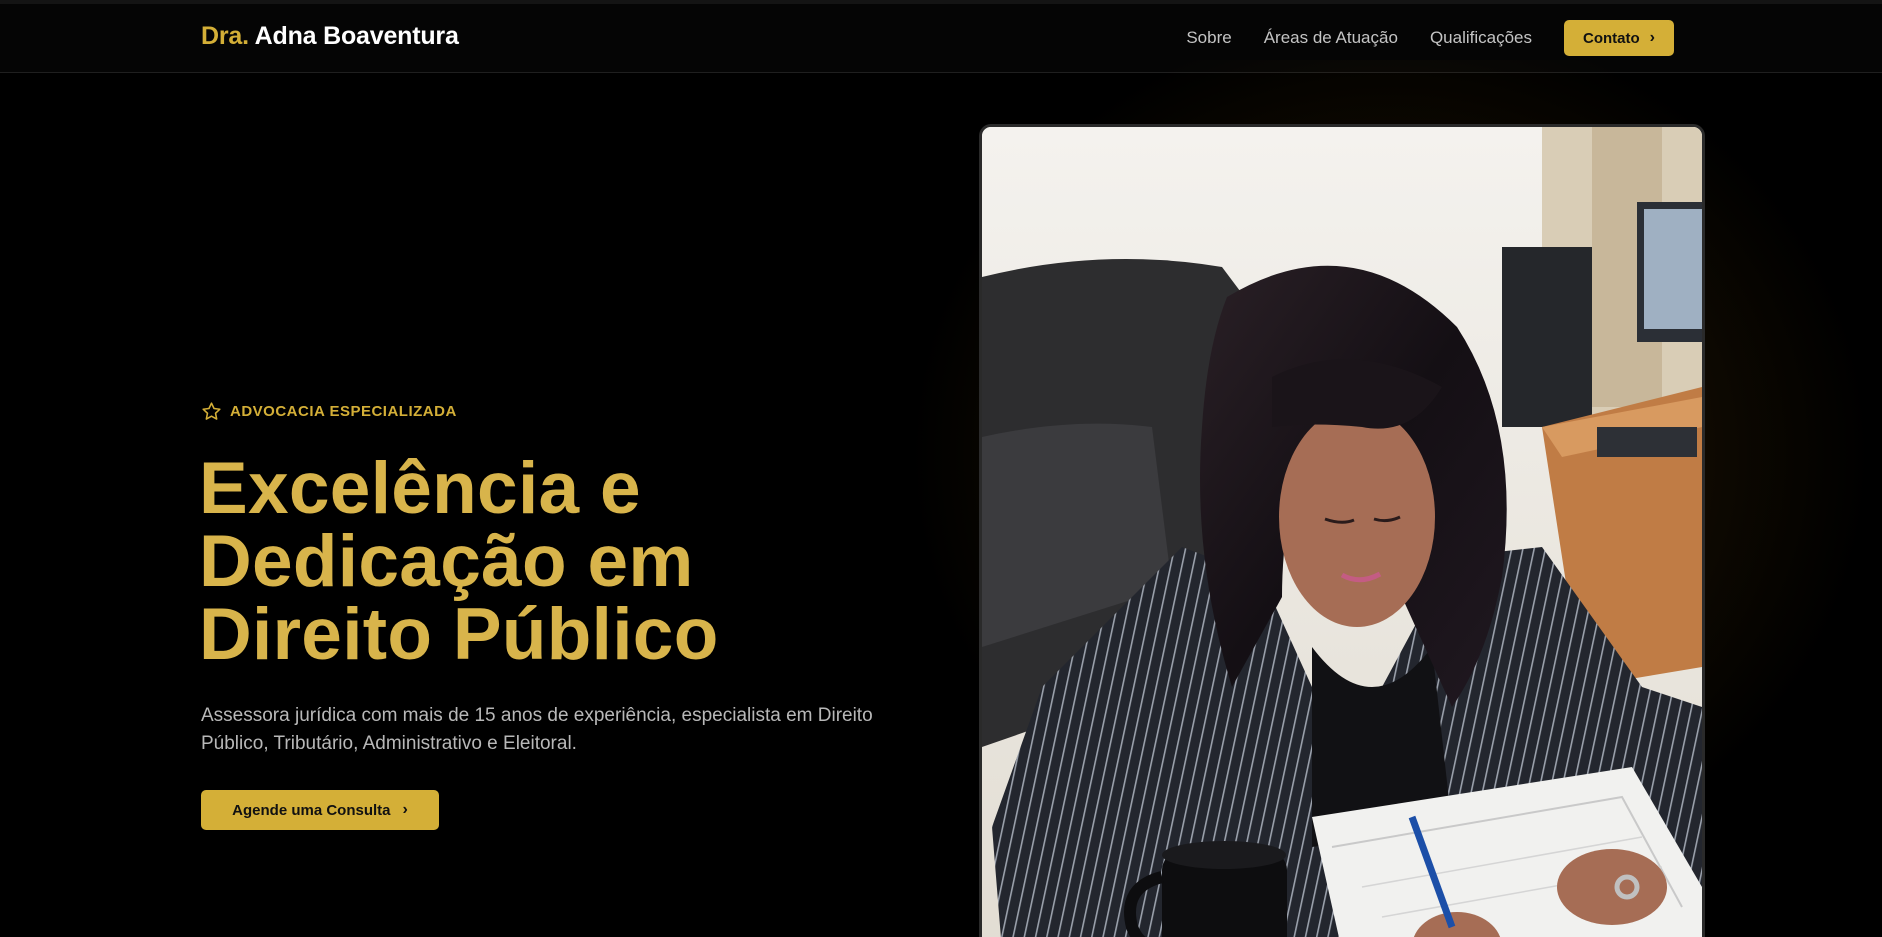 This screenshot has width=1882, height=937. What do you see at coordinates (1611, 38) in the screenshot?
I see `contact-button-label: Contato` at bounding box center [1611, 38].